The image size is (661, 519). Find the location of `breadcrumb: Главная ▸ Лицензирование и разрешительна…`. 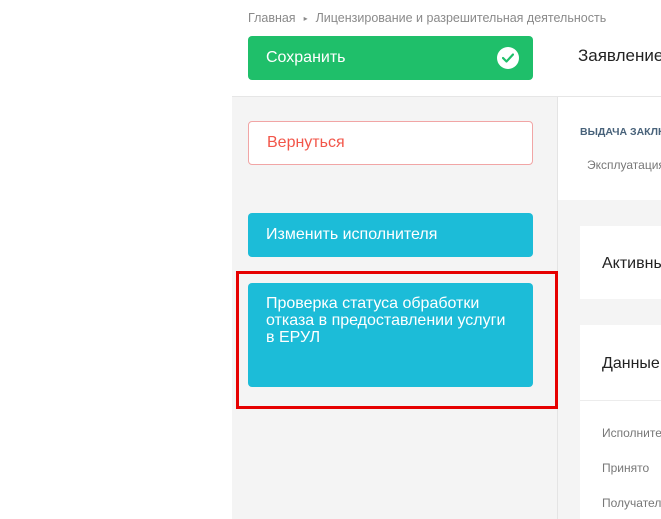

breadcrumb: Главная ▸ Лицензирование и разрешительна… is located at coordinates (454, 18).